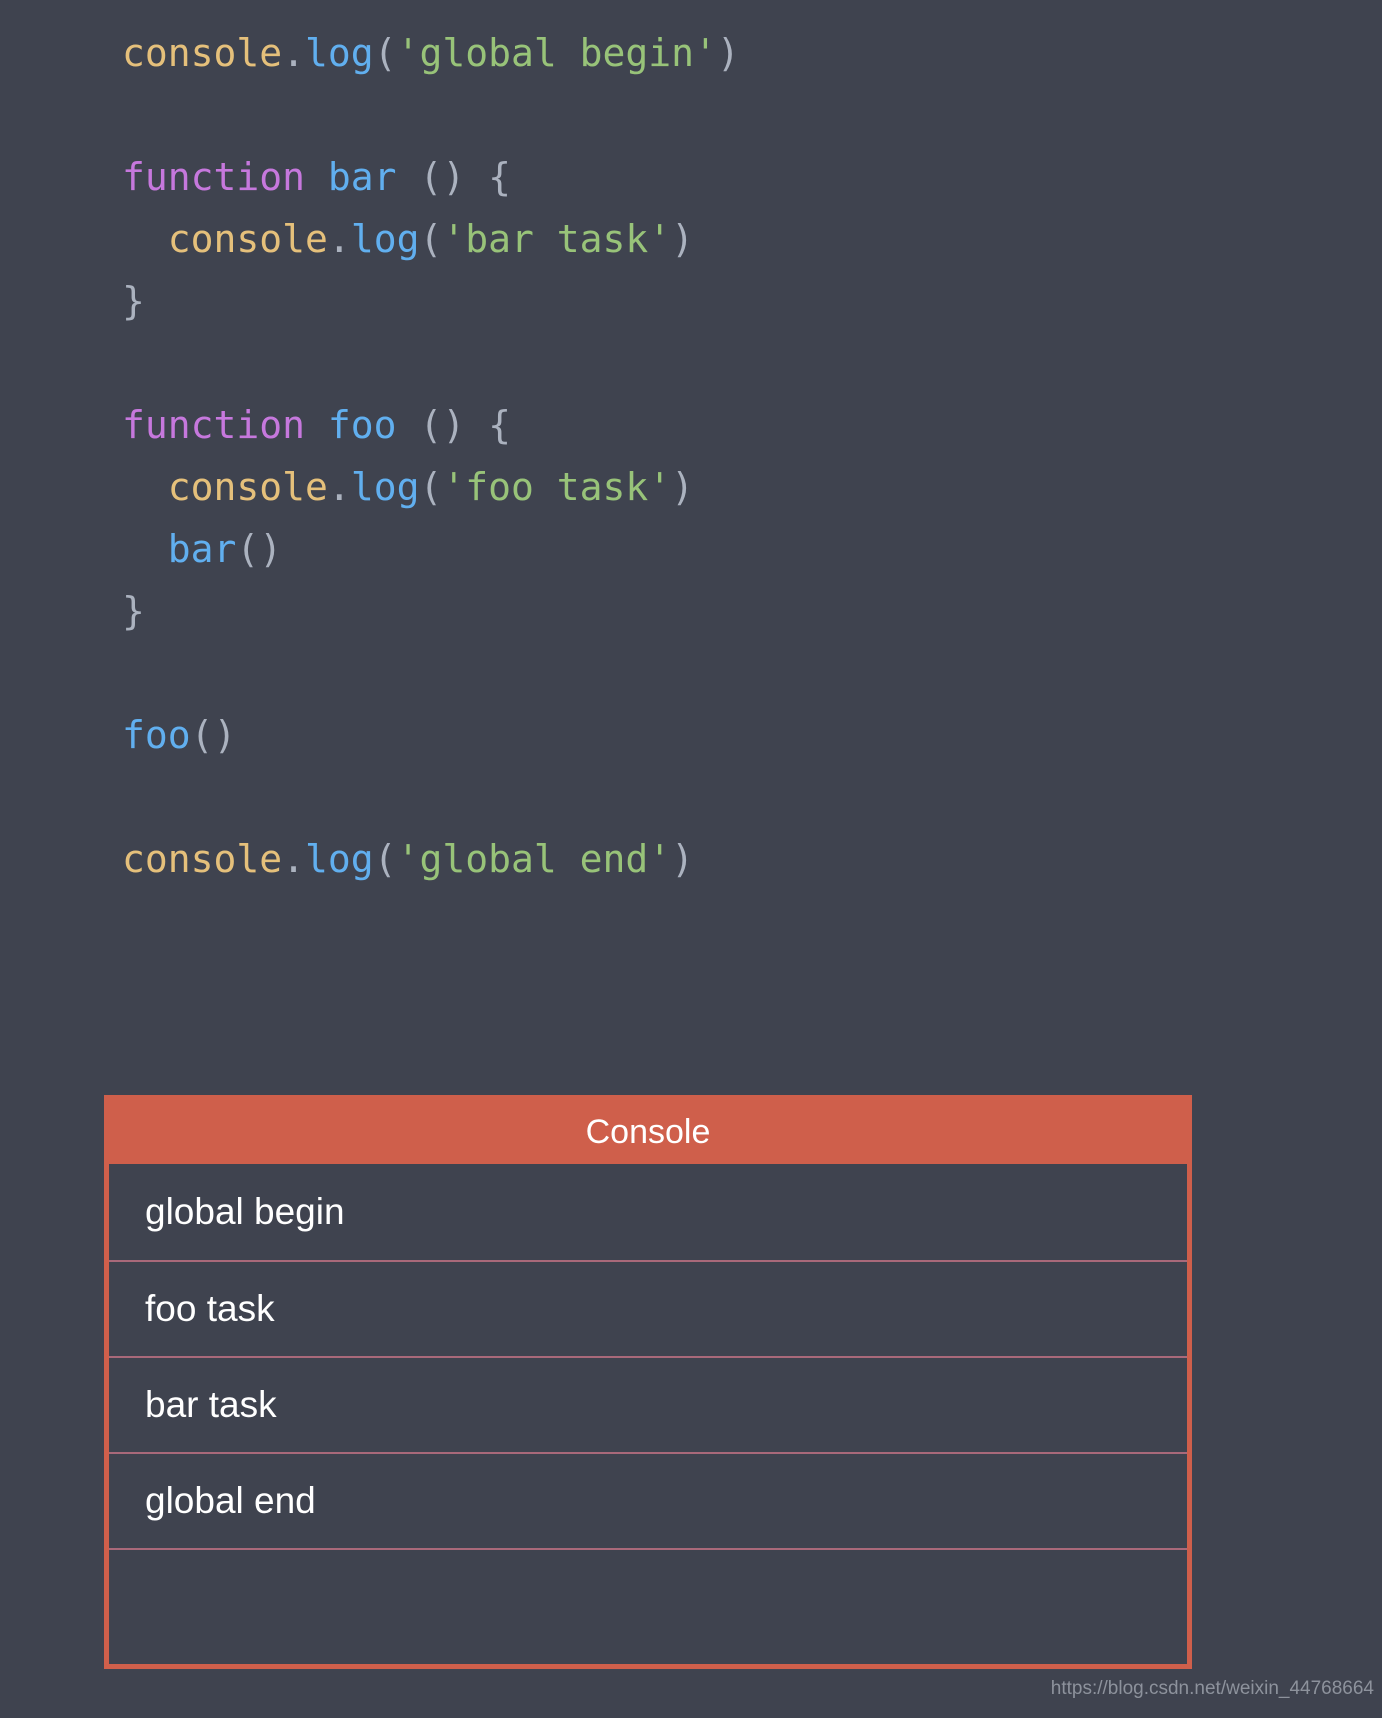 The height and width of the screenshot is (1718, 1382). I want to click on code-token: 'foo task', so click(557, 487).